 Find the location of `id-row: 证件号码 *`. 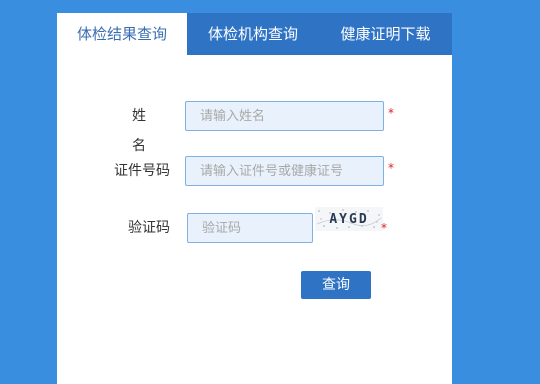

id-row: 证件号码 * is located at coordinates (254, 171).